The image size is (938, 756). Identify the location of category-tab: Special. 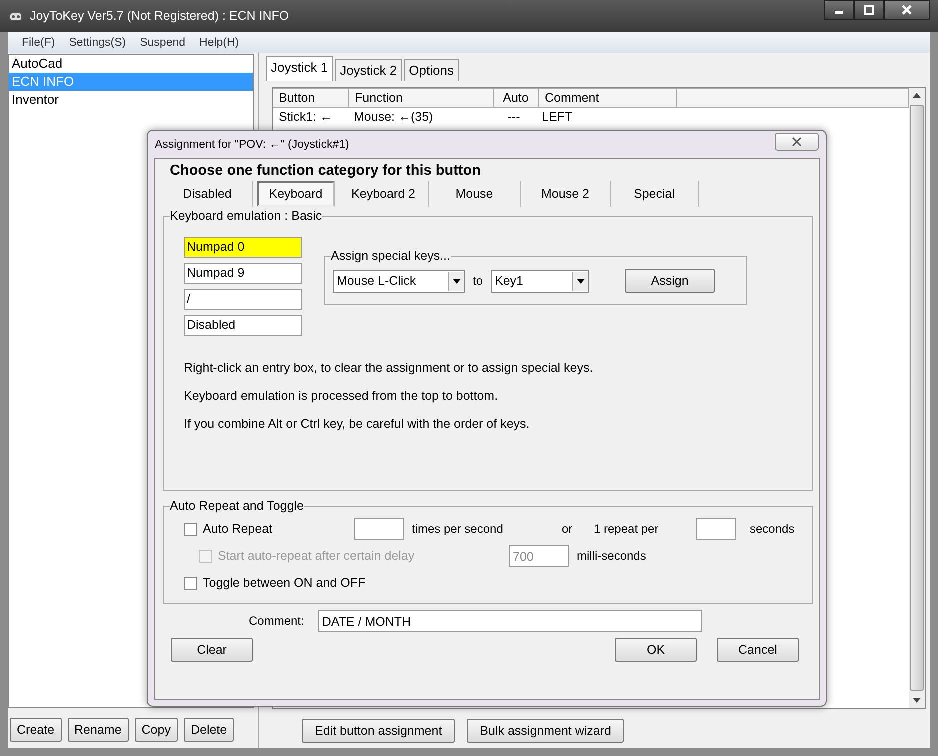
(655, 194).